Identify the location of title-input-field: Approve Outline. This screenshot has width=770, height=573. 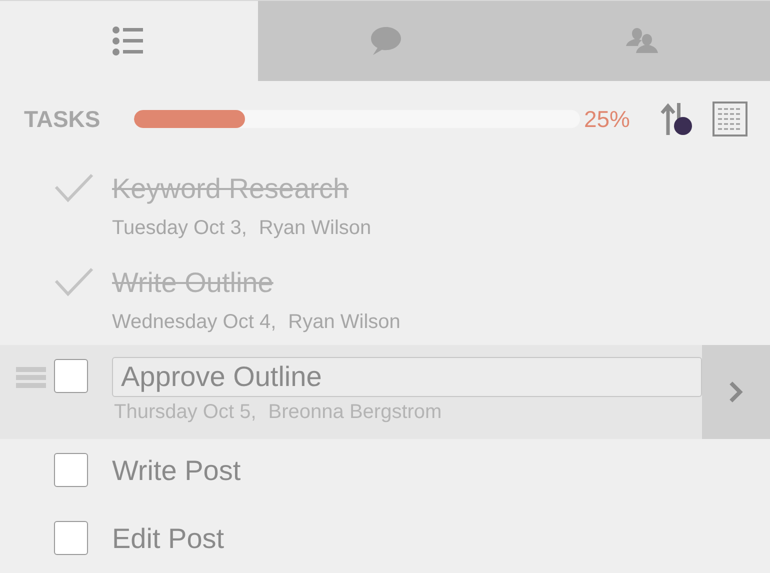
(407, 377).